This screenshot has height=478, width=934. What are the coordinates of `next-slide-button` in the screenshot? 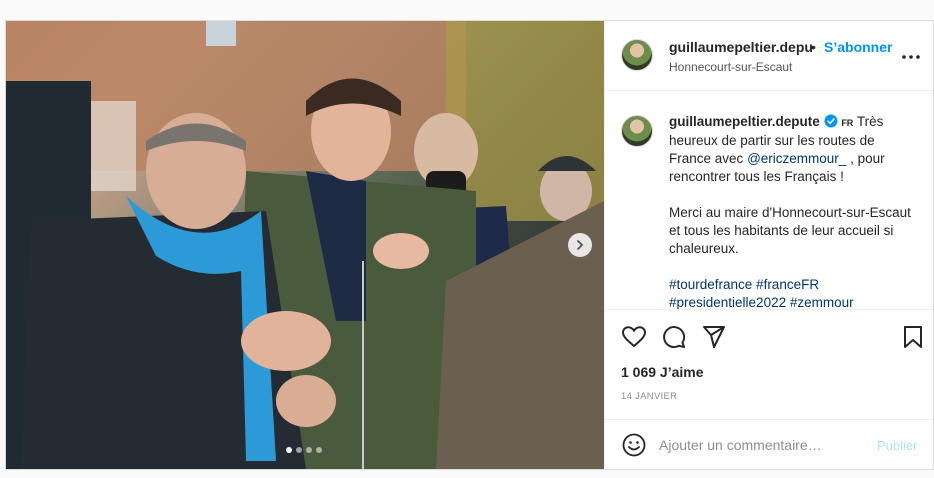 It's located at (580, 245).